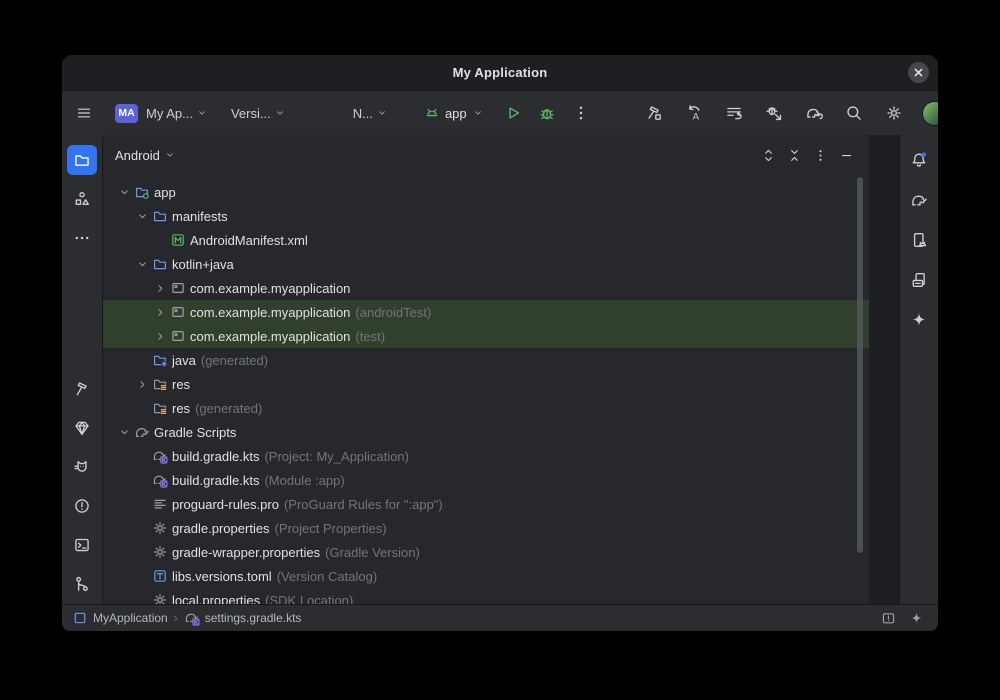  What do you see at coordinates (486, 528) in the screenshot?
I see `tree-item: gradle.properties (Project Properties)` at bounding box center [486, 528].